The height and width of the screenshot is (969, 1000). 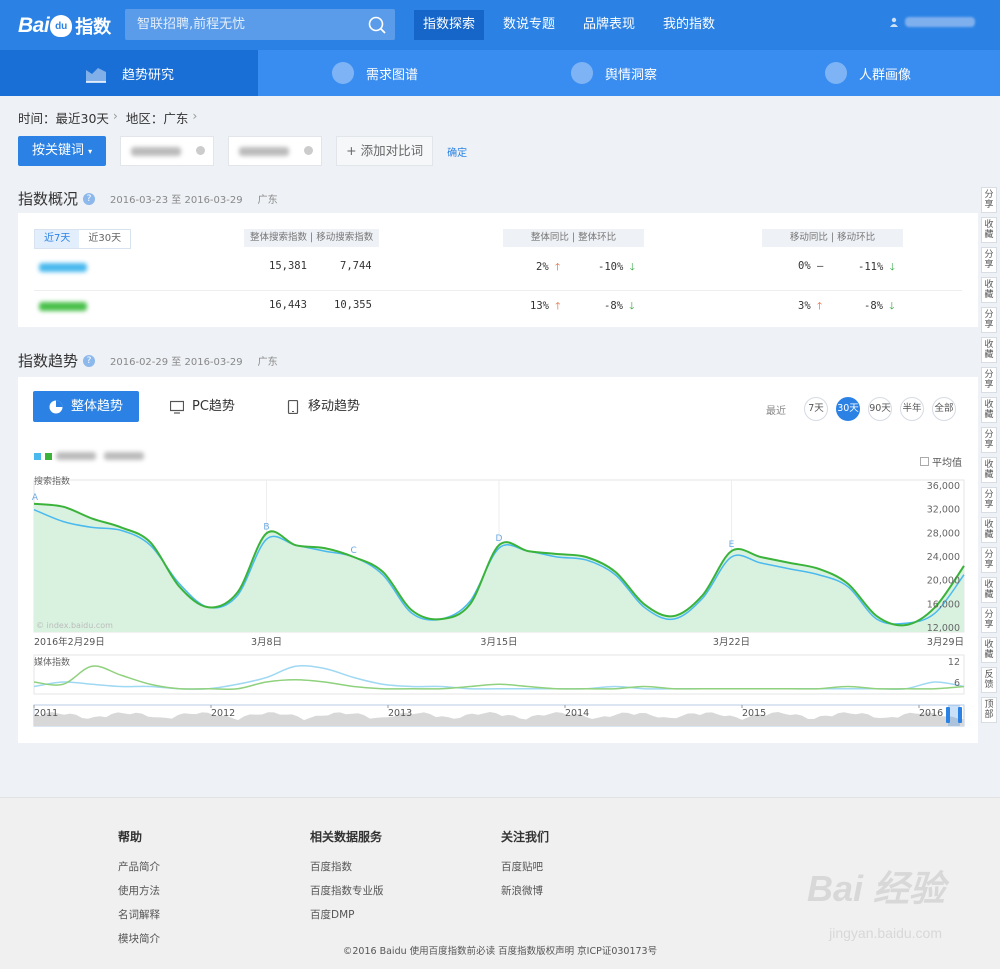 What do you see at coordinates (731, 642) in the screenshot?
I see `x-tick-label: 3月22日` at bounding box center [731, 642].